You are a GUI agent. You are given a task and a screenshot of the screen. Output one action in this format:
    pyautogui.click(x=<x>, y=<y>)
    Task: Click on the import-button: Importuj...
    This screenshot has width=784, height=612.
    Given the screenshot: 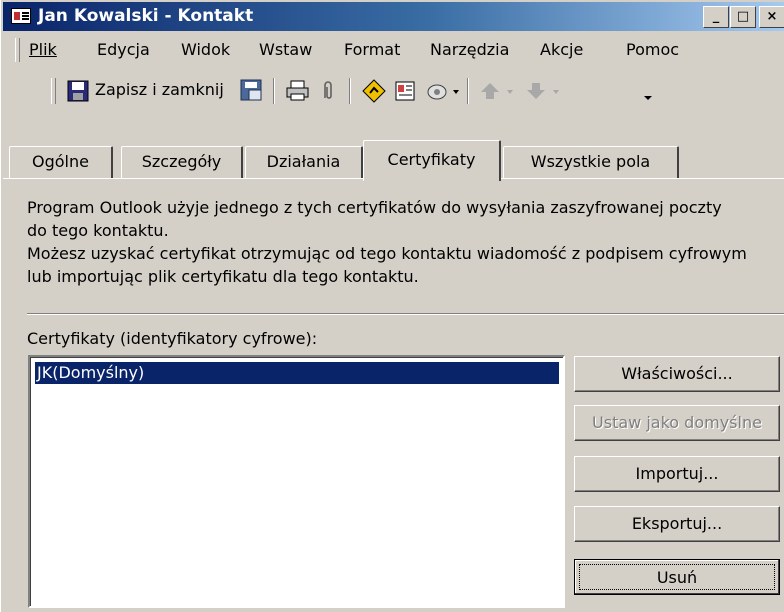 What is the action you would take?
    pyautogui.click(x=677, y=474)
    